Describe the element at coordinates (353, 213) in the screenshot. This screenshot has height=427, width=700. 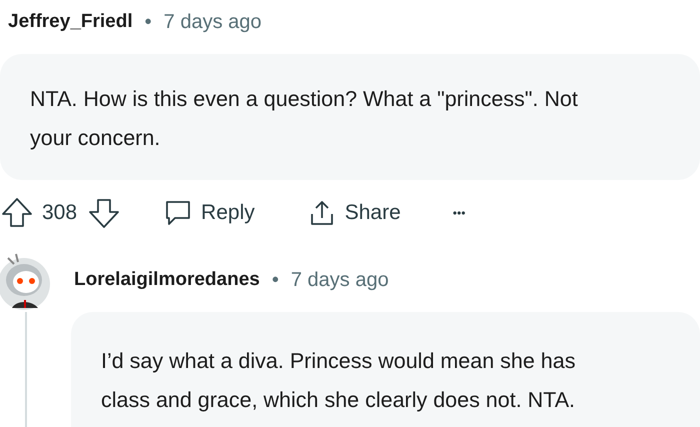
I see `share-button: Share` at that location.